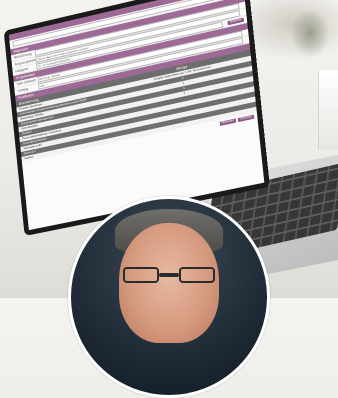 This screenshot has height=398, width=338. What do you see at coordinates (246, 118) in the screenshot?
I see `save-button: Speichern` at bounding box center [246, 118].